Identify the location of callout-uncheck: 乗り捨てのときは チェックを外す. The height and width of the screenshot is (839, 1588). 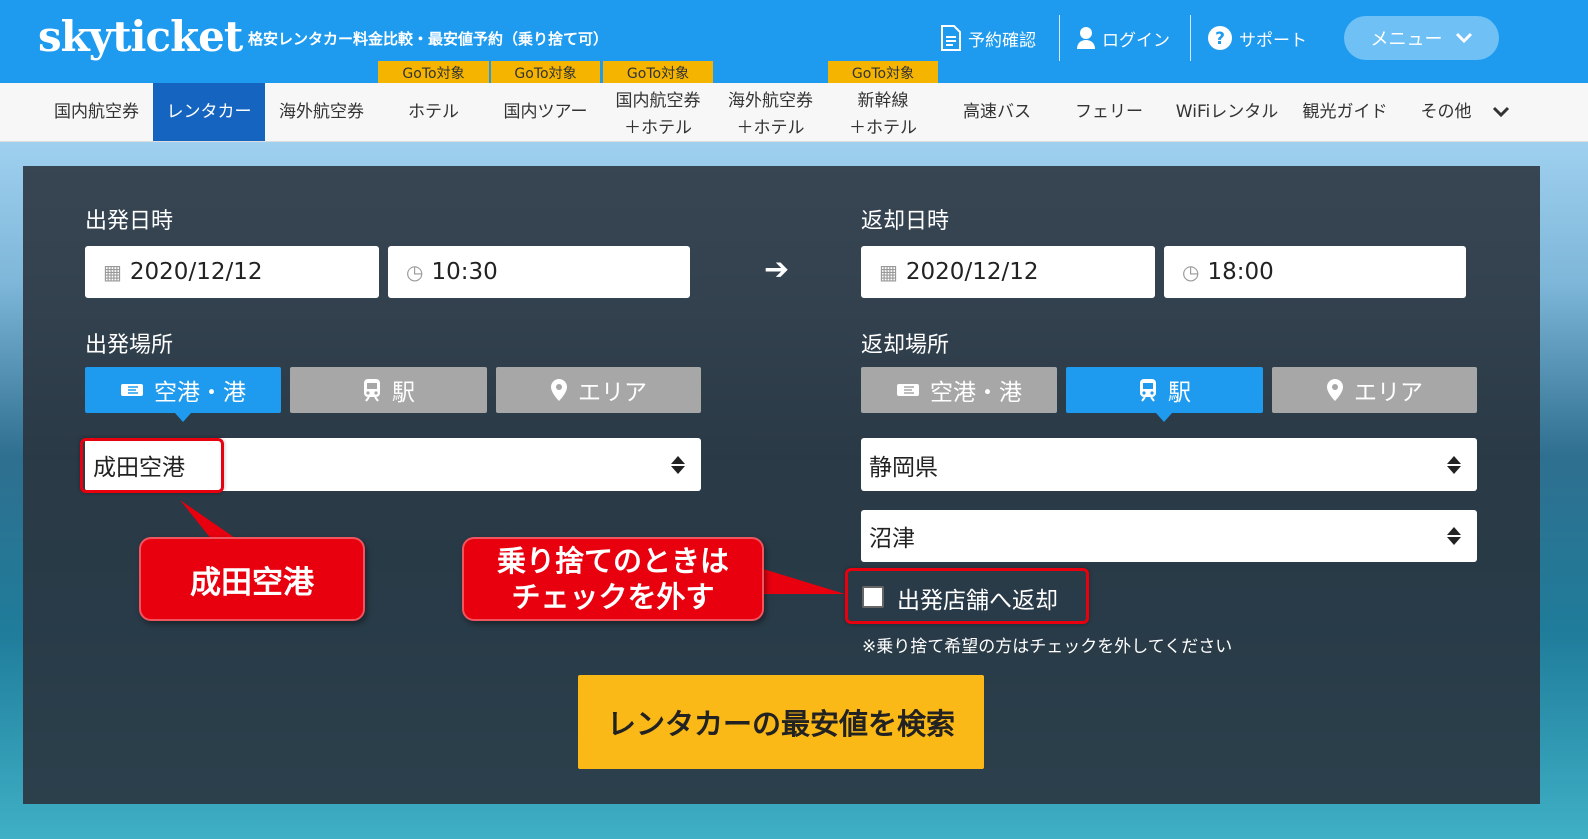
(613, 579).